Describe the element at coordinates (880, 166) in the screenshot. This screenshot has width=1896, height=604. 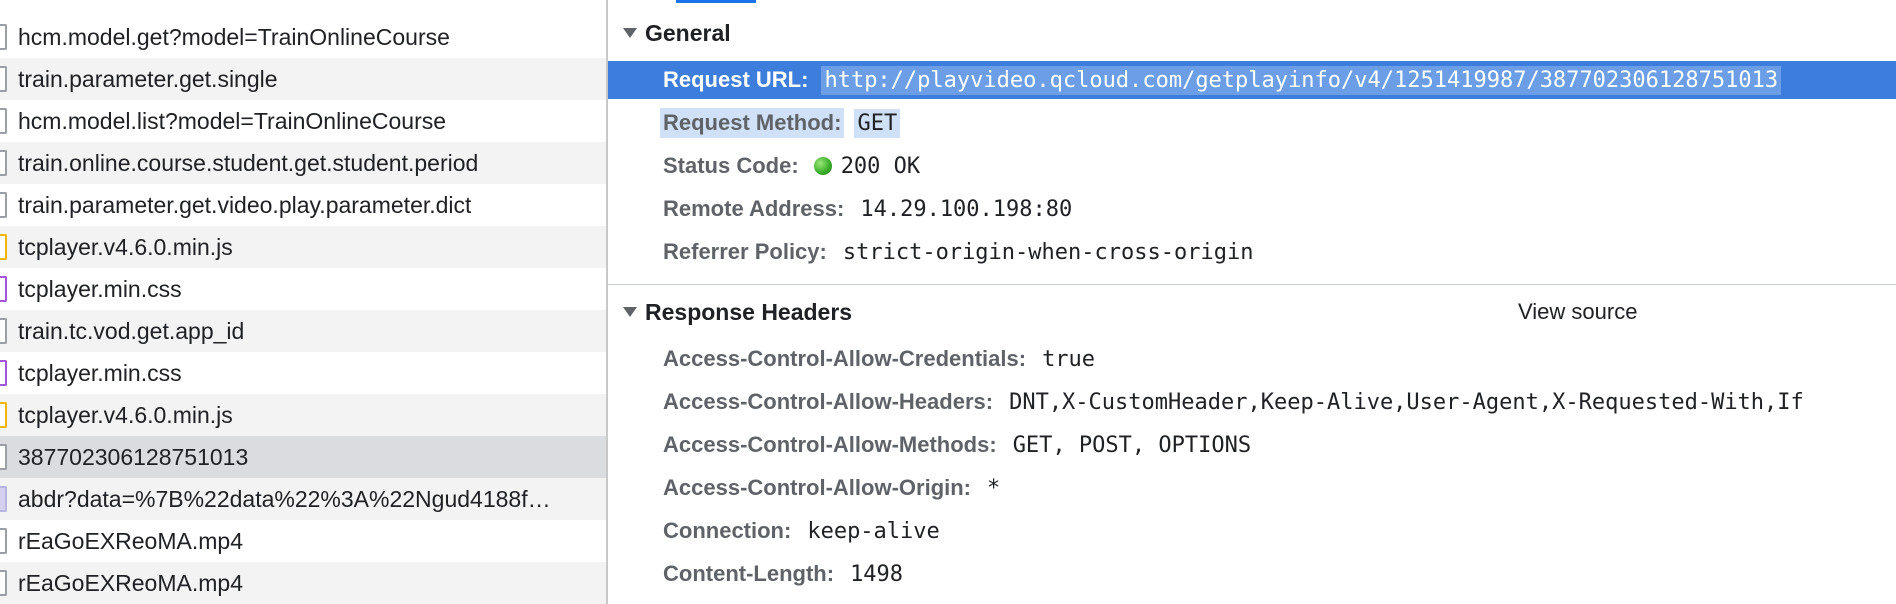
I see `status-code-value: 200 OK` at that location.